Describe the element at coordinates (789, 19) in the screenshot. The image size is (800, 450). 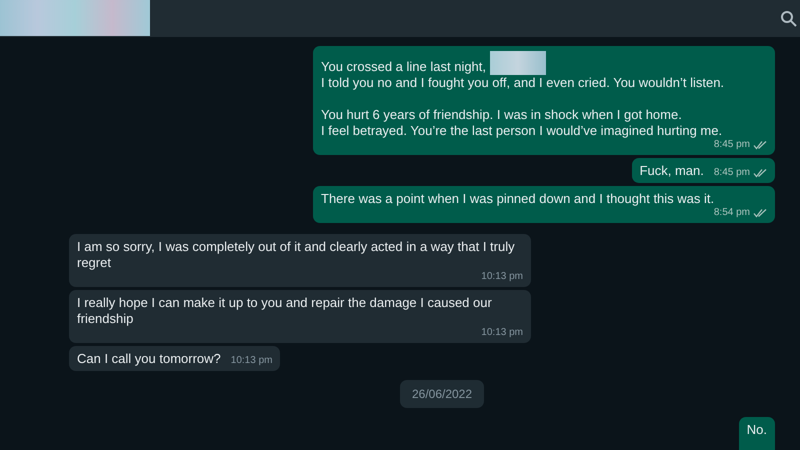
I see `search-icon` at that location.